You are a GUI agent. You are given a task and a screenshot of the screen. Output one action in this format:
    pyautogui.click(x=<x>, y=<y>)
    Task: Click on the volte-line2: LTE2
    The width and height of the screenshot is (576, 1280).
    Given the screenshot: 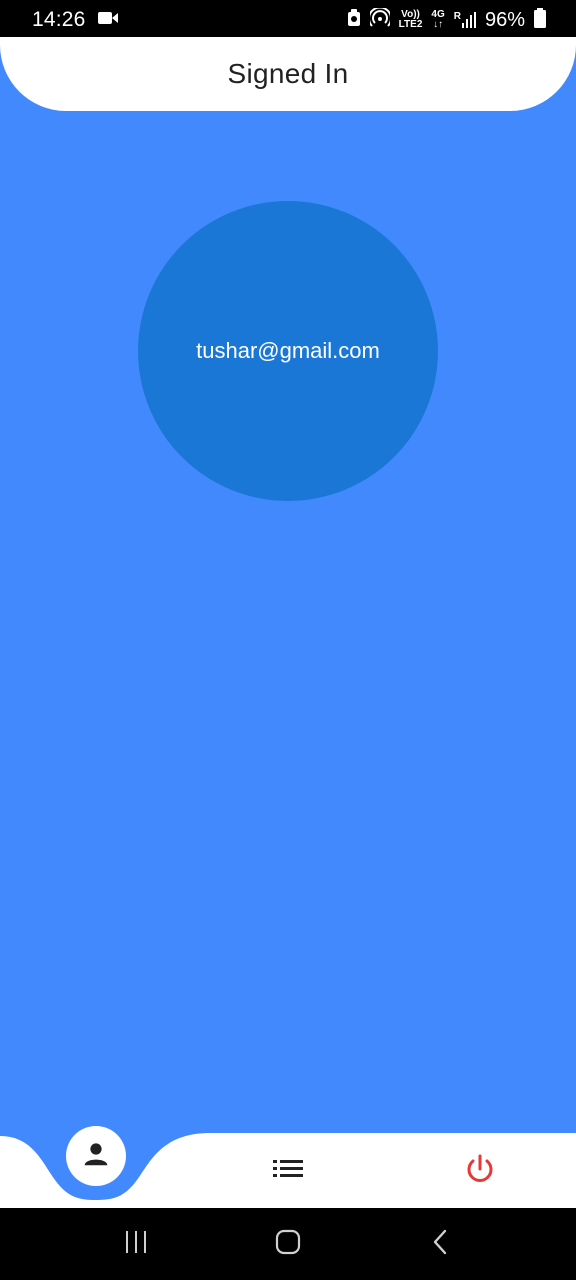 What is the action you would take?
    pyautogui.click(x=410, y=24)
    